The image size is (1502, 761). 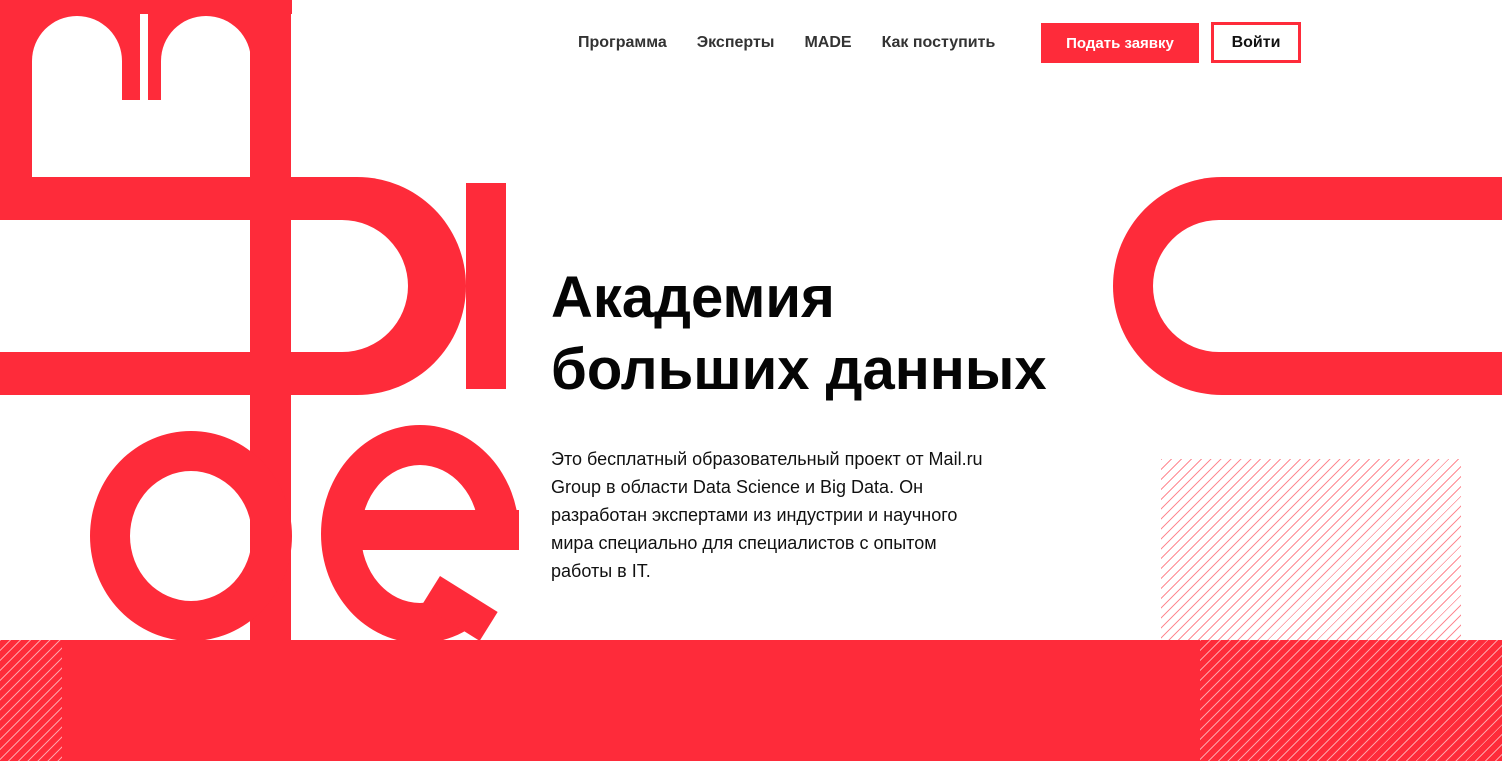 I want to click on logo-a-bar, so click(x=125, y=373).